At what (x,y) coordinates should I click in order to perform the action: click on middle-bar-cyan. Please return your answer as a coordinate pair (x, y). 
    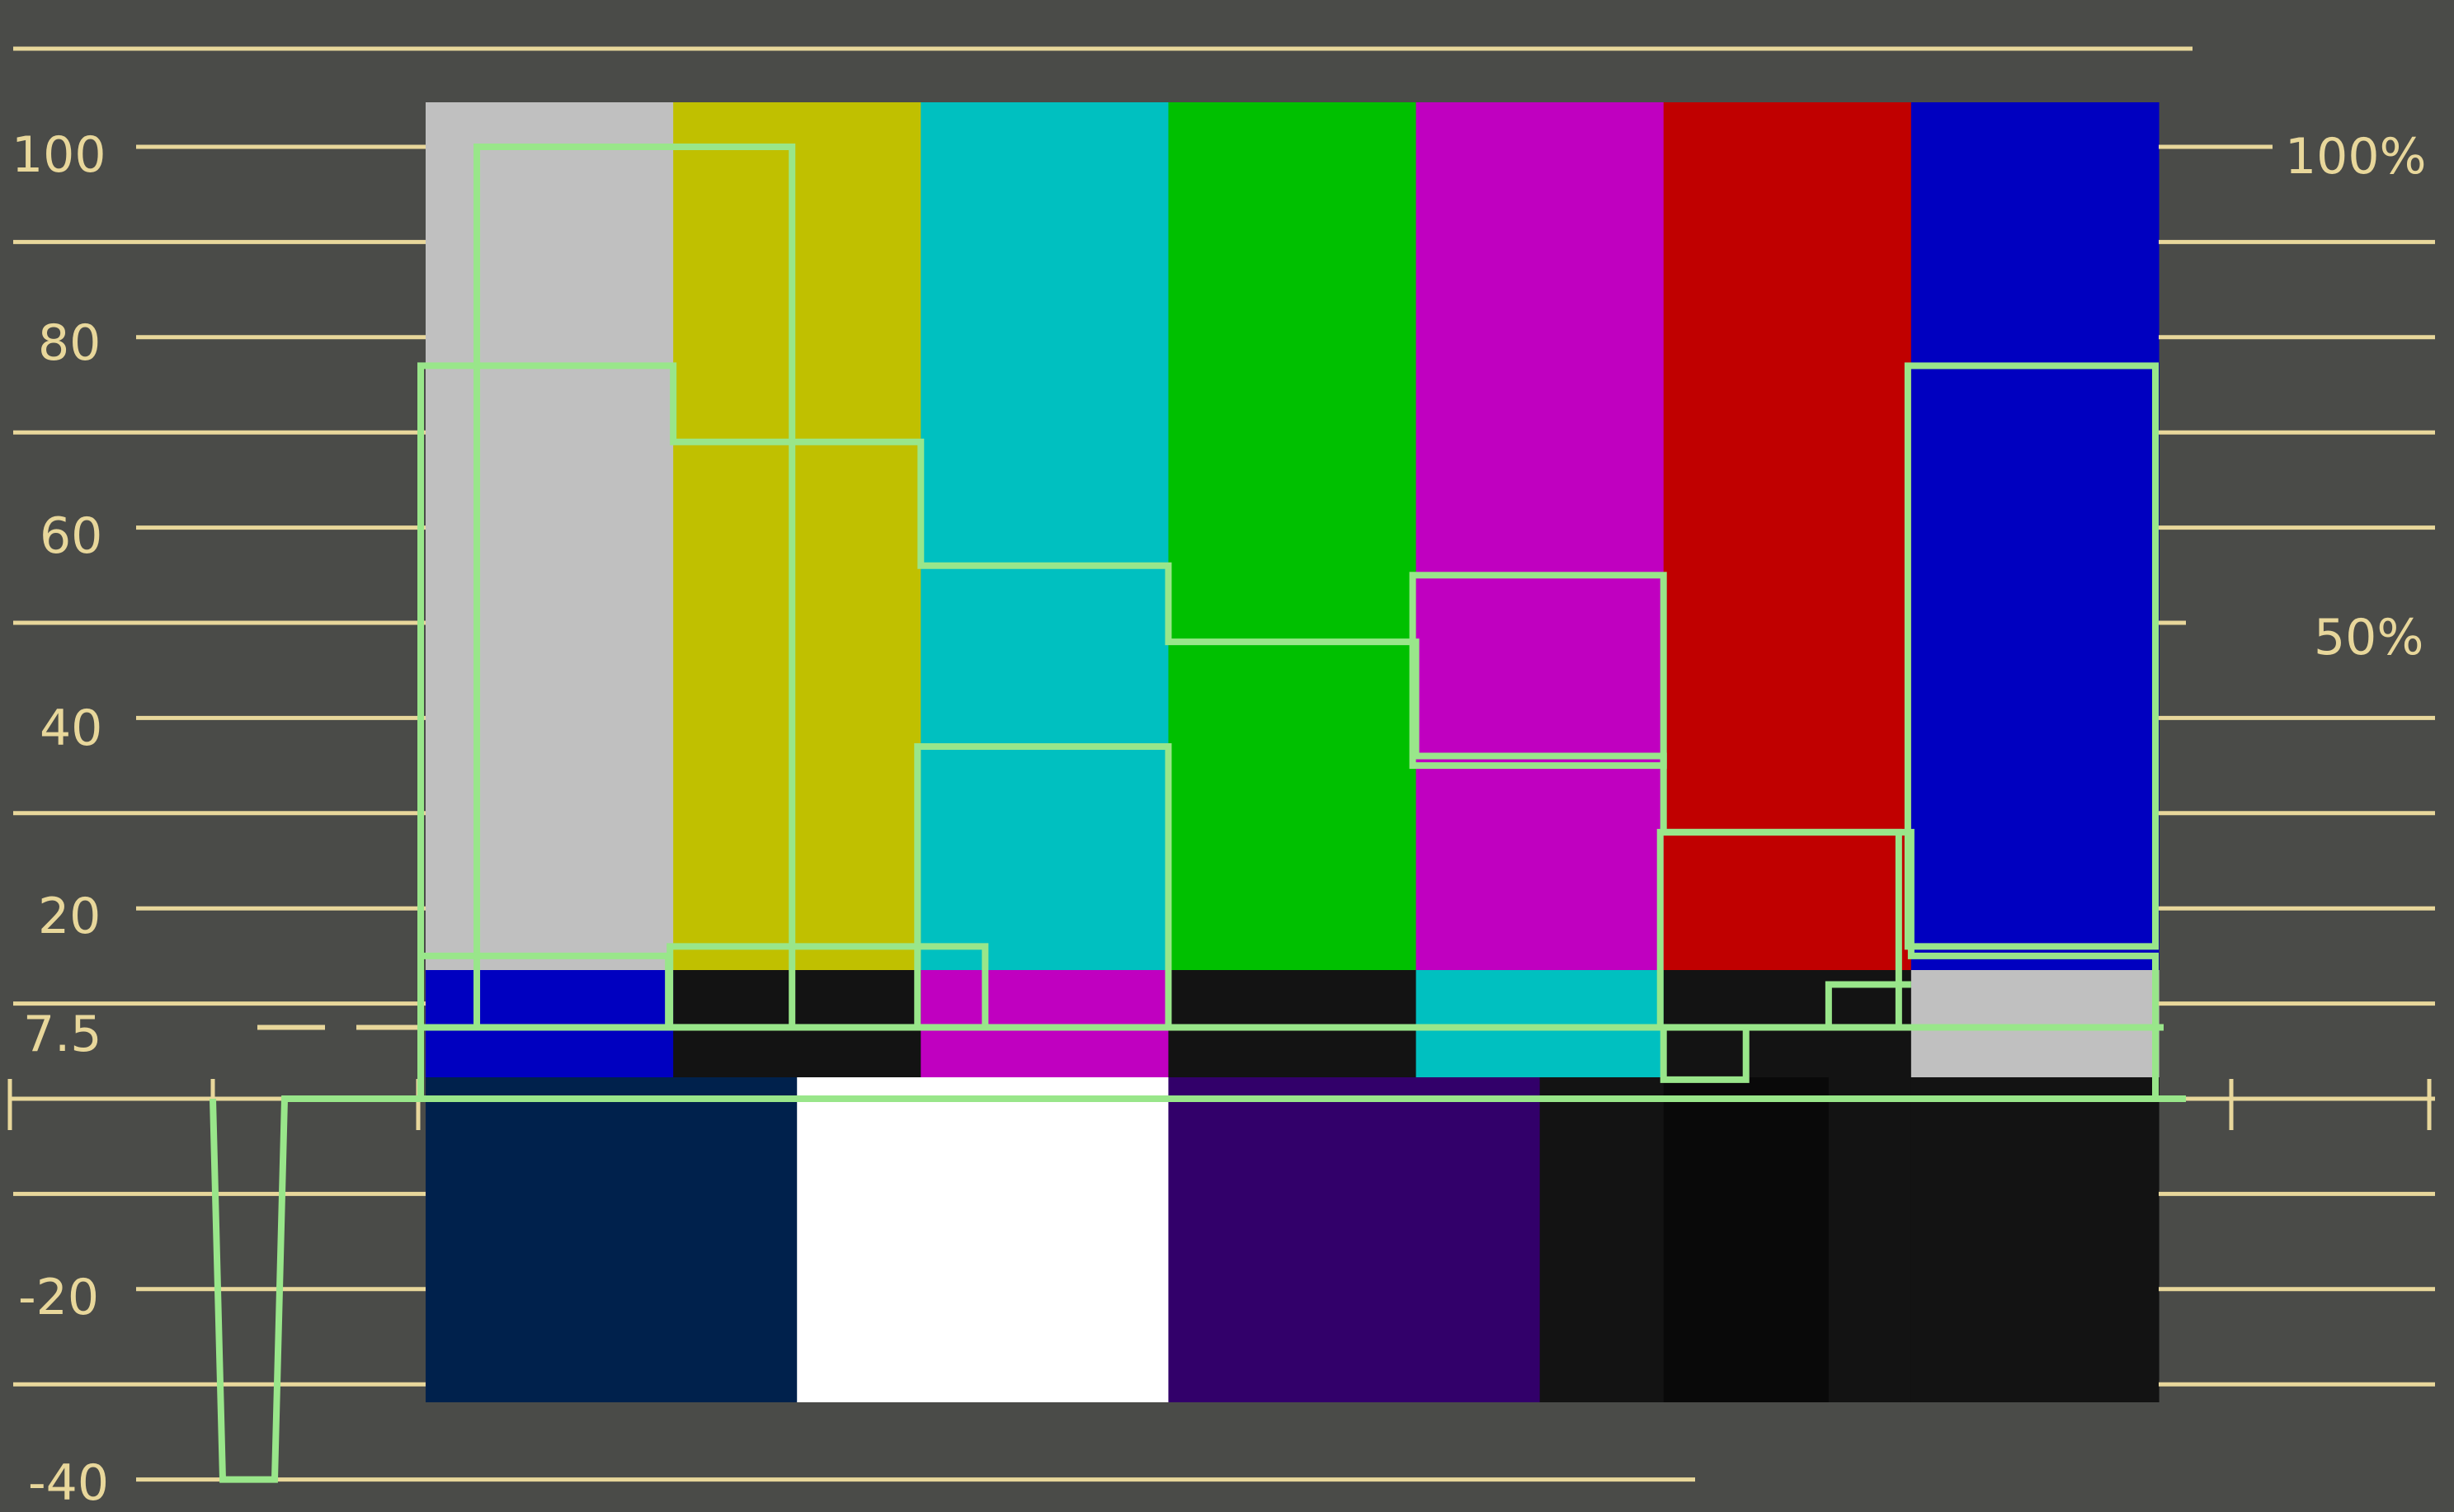
    Looking at the image, I should click on (1540, 1023).